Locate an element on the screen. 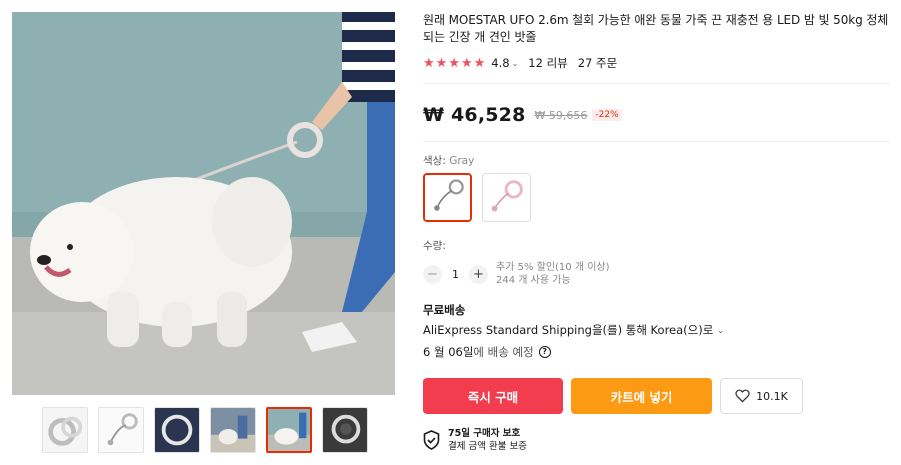 Image resolution: width=901 pixels, height=465 pixels. color-label: 색상: Gray is located at coordinates (656, 160).